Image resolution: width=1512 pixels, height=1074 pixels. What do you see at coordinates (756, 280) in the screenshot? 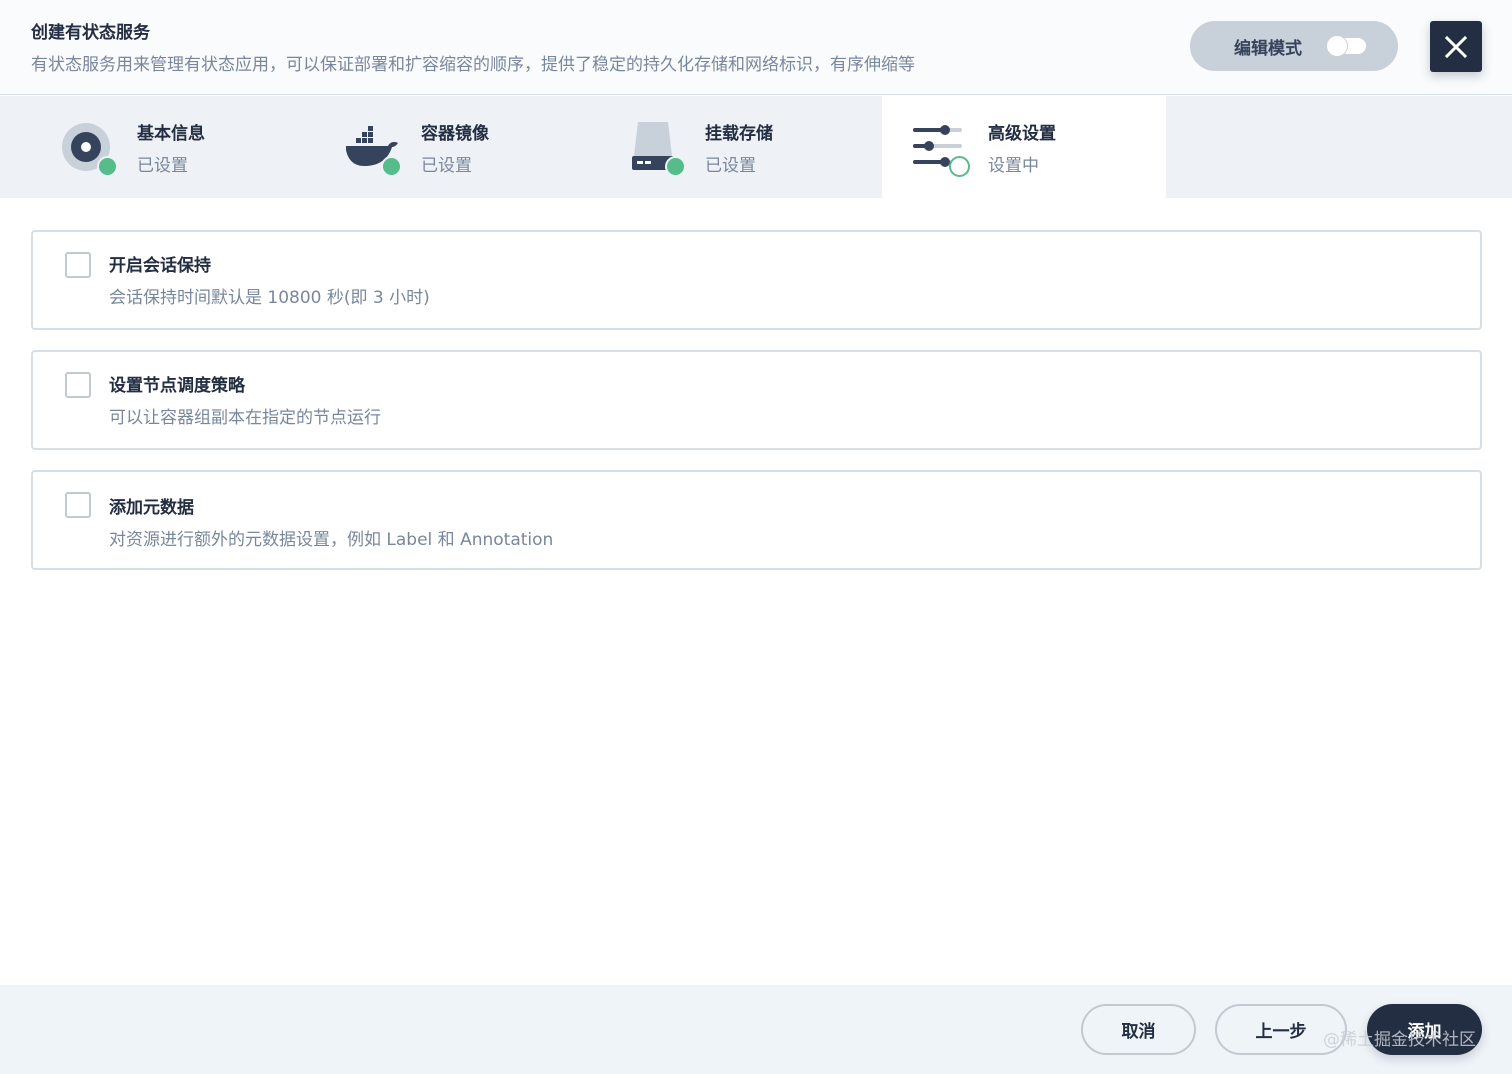
I see `option-session-affinity: 开启会话保持 会话保持时间默认是 10800 秒(即 3 小时)` at bounding box center [756, 280].